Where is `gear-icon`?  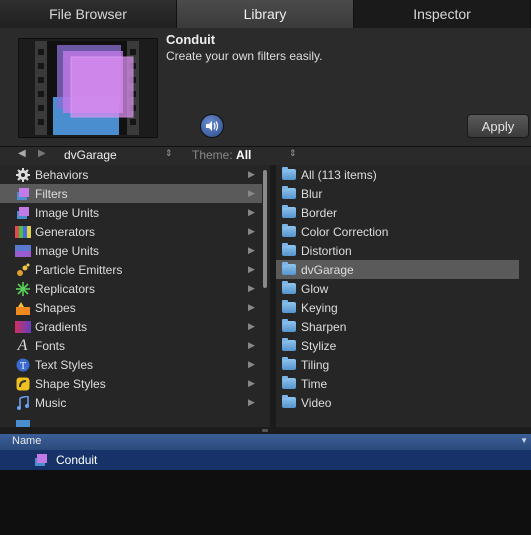
gear-icon is located at coordinates (22, 174).